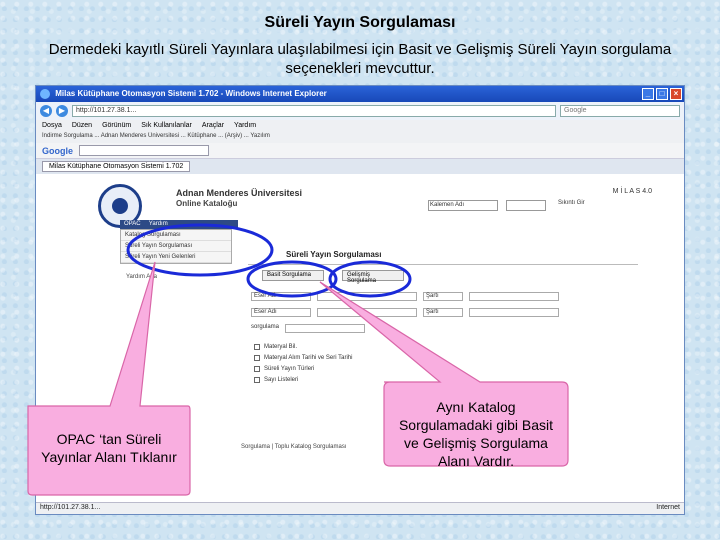 The width and height of the screenshot is (720, 540). I want to click on ie-icon, so click(45, 94).